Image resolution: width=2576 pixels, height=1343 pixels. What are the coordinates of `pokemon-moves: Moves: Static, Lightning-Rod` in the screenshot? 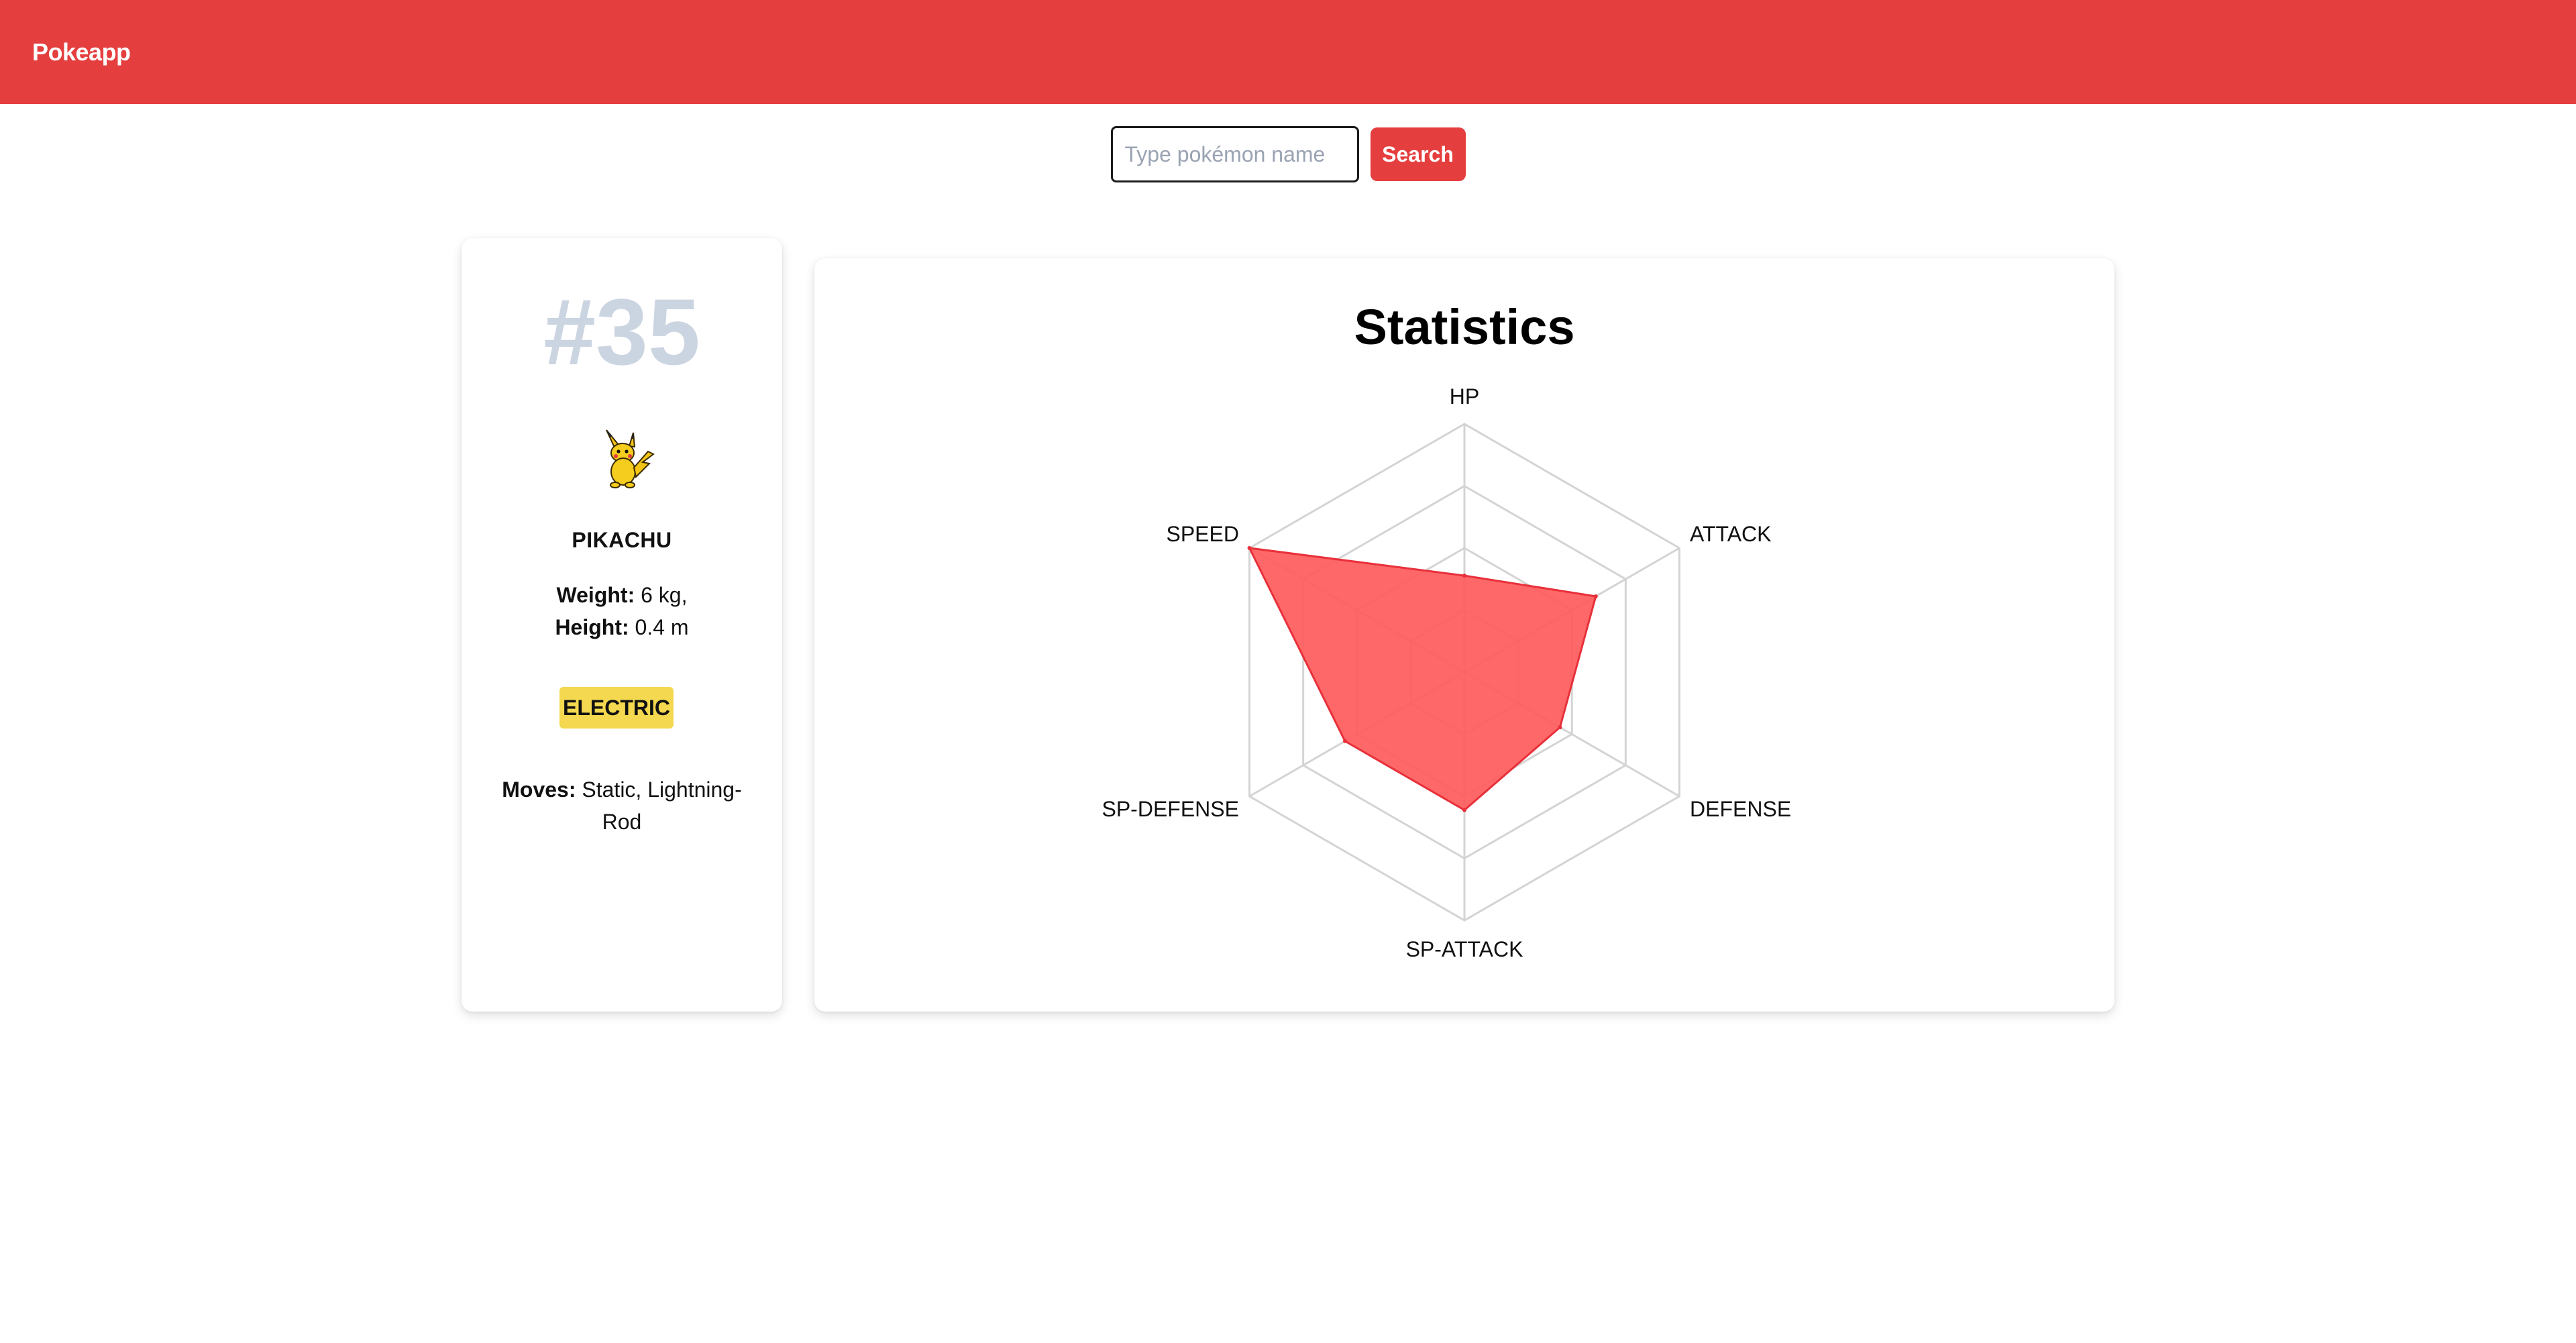 It's located at (621, 805).